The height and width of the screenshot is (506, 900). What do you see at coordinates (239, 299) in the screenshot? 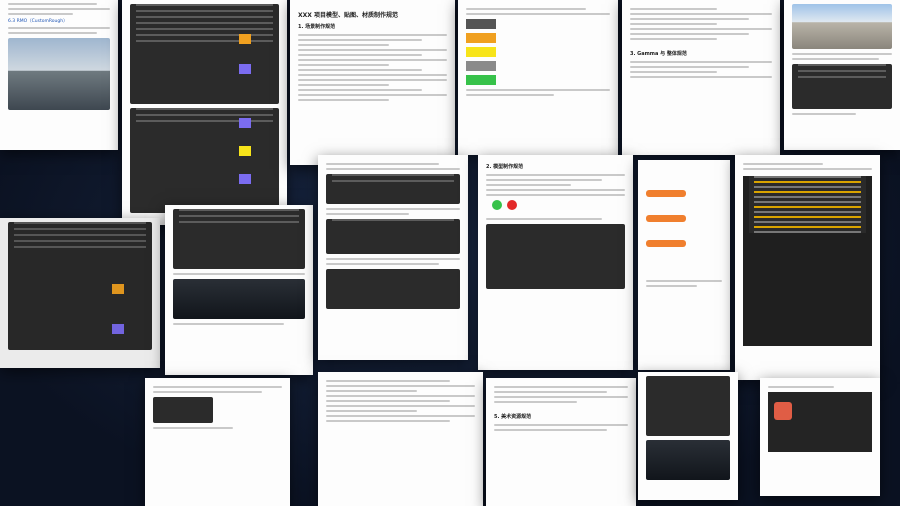
I see `character-render` at bounding box center [239, 299].